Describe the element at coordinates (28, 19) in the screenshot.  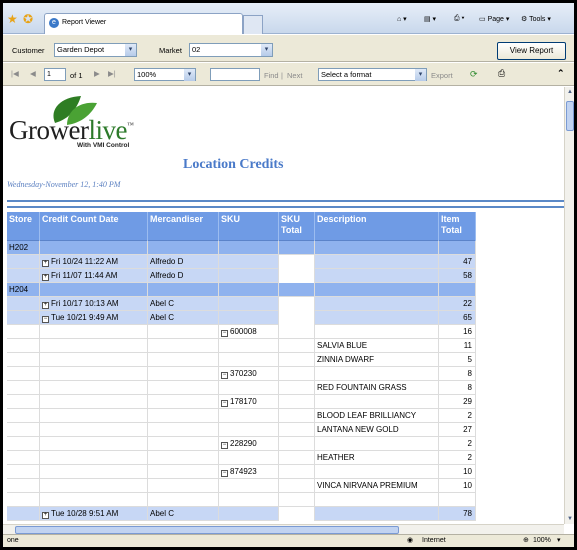
I see `add-favorites-icon: ✪` at that location.